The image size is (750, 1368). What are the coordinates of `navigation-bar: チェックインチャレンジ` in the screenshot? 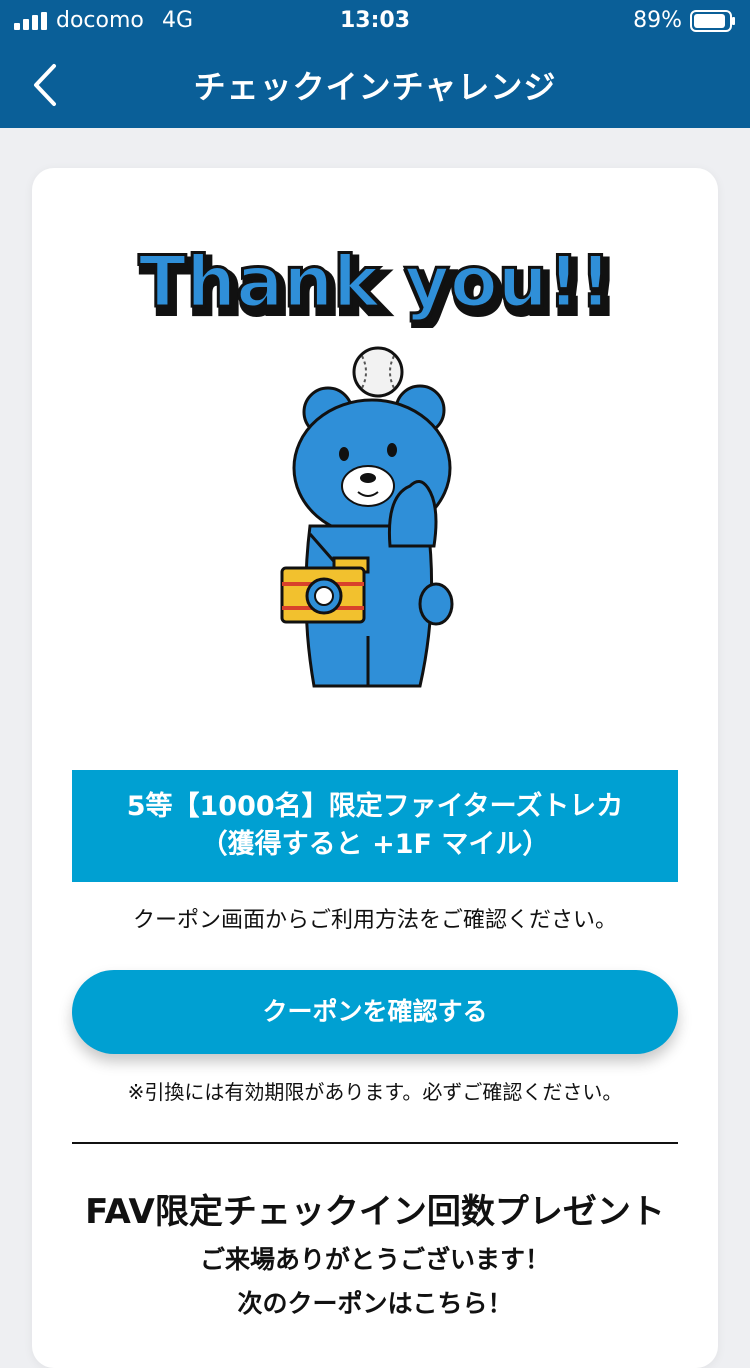 It's located at (375, 85).